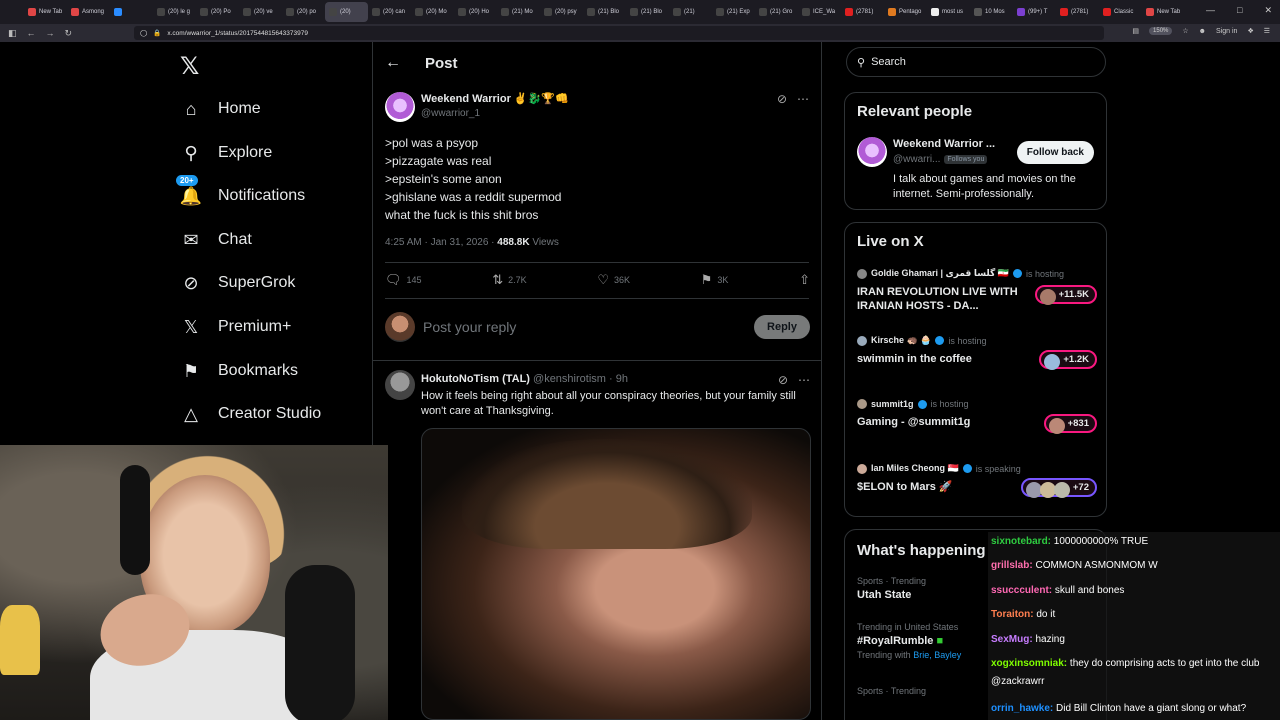  What do you see at coordinates (217, 12) in the screenshot?
I see `browser-tab: (20) Po` at bounding box center [217, 12].